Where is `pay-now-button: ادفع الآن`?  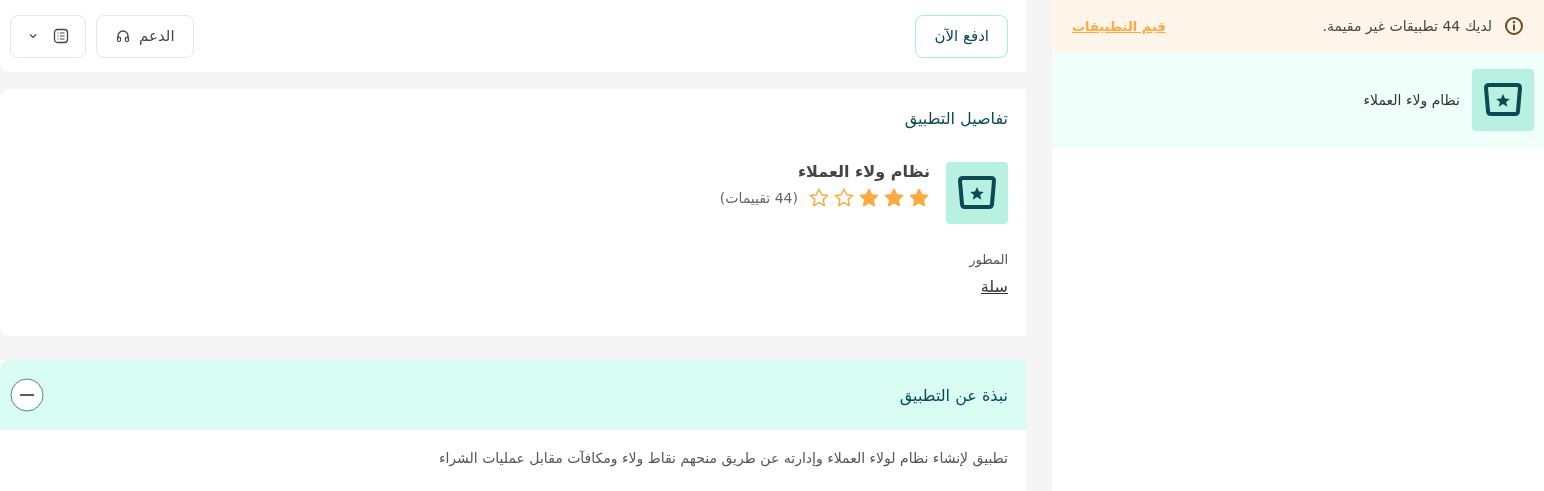
pay-now-button: ادفع الآن is located at coordinates (961, 36).